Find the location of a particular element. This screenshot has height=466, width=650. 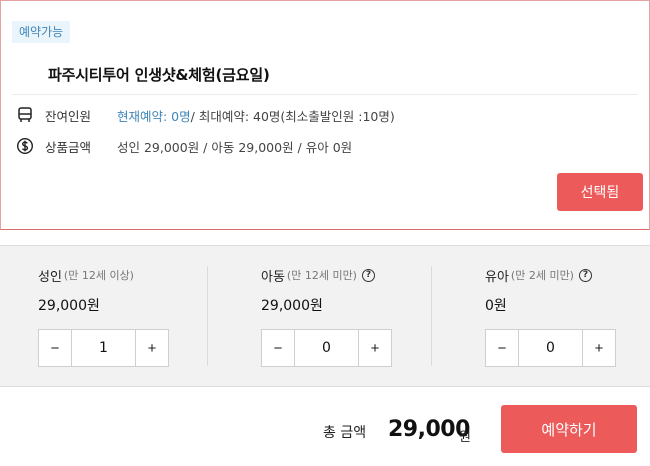

infant-name: 유아 is located at coordinates (497, 277).